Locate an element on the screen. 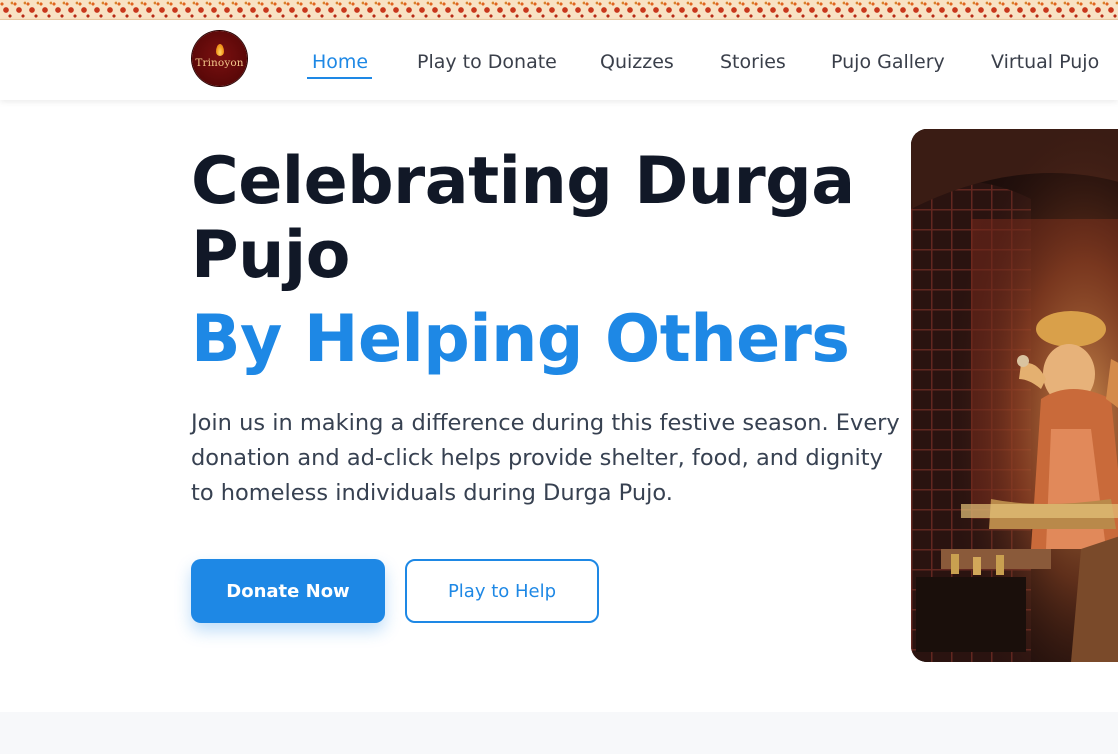 The height and width of the screenshot is (754, 1118). nav-virtual-pujo: Virtual Pujo is located at coordinates (1045, 62).